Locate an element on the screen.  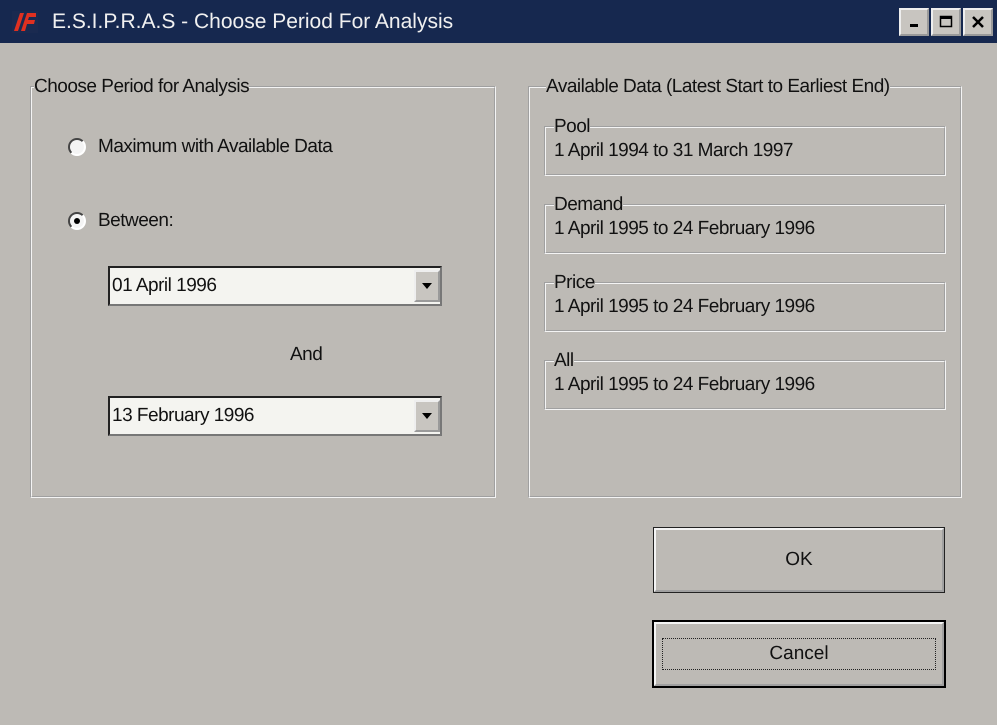
close-button is located at coordinates (978, 22).